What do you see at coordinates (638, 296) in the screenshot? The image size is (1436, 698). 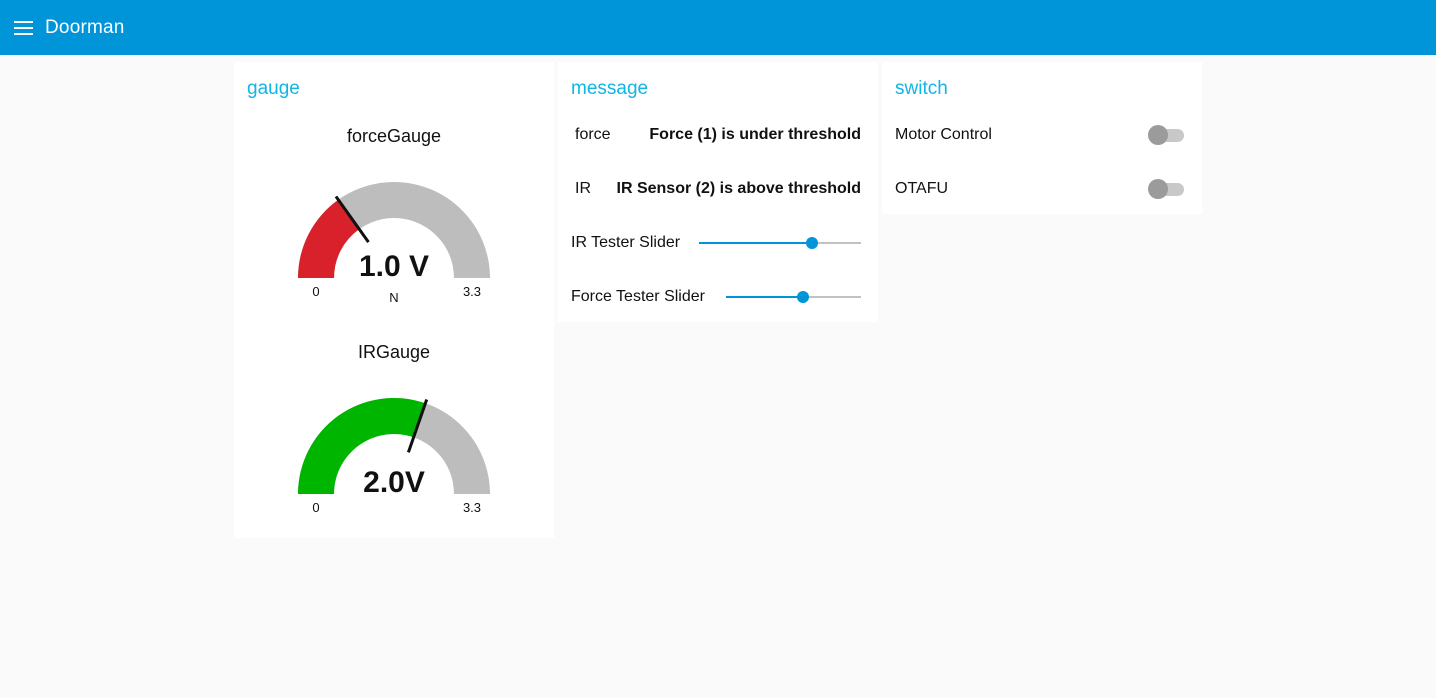 I see `slider-label: Force Tester Slider` at bounding box center [638, 296].